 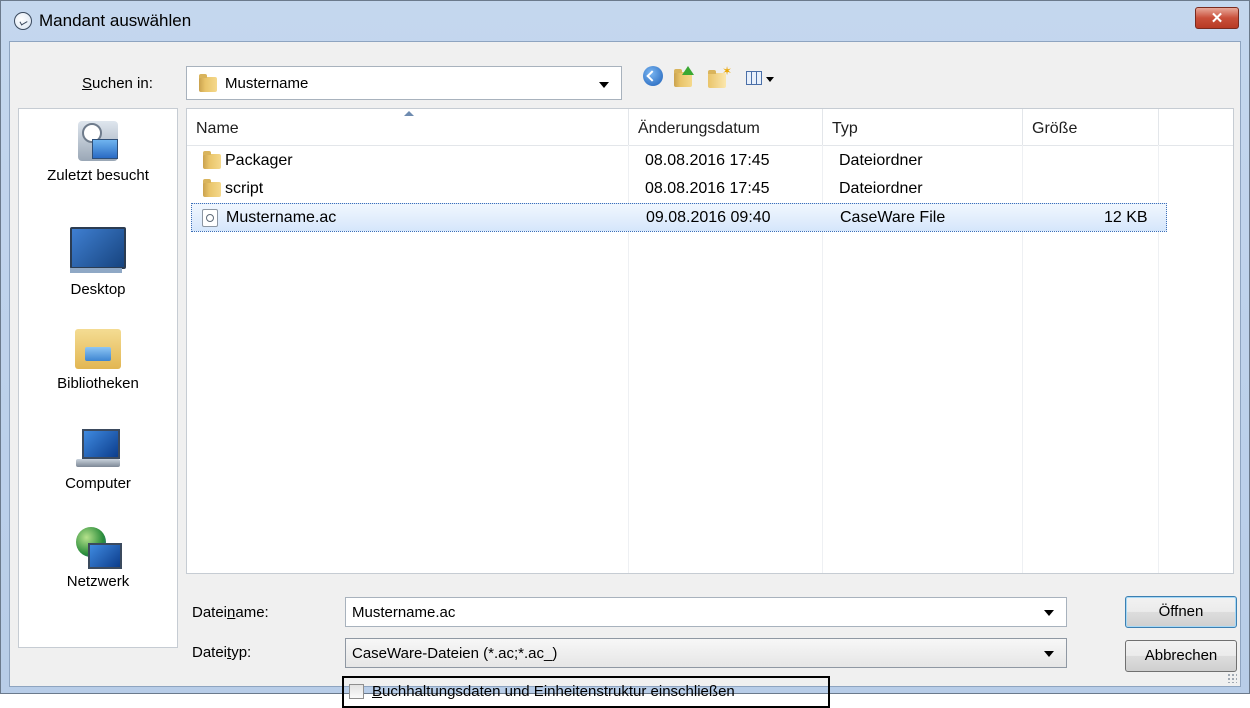 What do you see at coordinates (404, 83) in the screenshot?
I see `look-in-dropdown: Mustername` at bounding box center [404, 83].